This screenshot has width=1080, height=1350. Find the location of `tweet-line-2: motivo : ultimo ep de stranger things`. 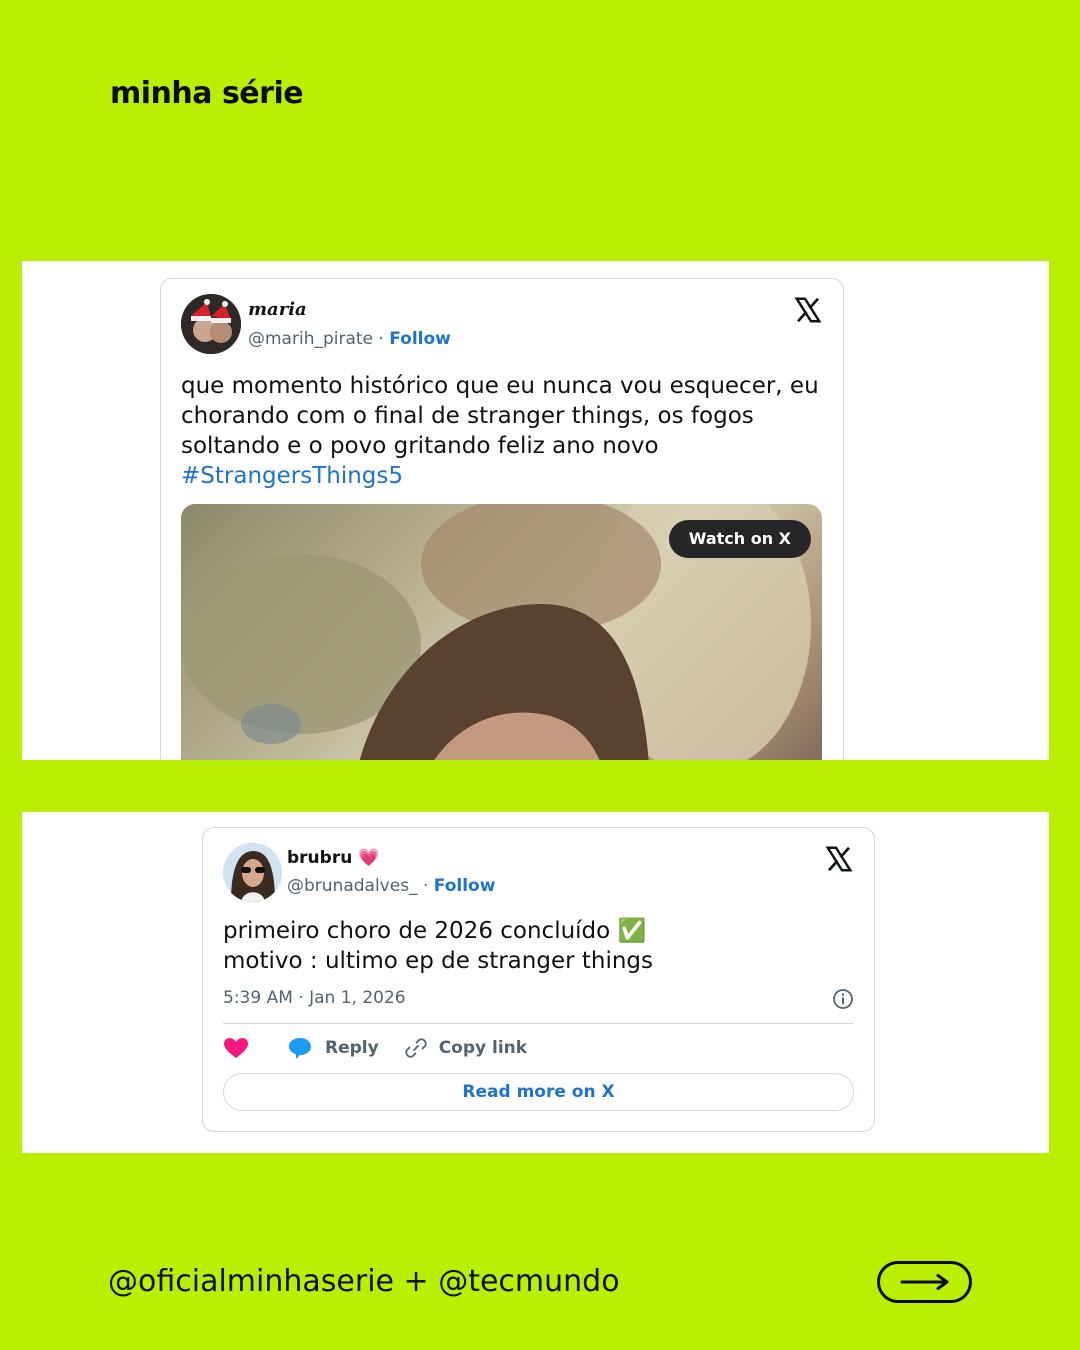

tweet-line-2: motivo : ultimo ep de stranger things is located at coordinates (438, 961).